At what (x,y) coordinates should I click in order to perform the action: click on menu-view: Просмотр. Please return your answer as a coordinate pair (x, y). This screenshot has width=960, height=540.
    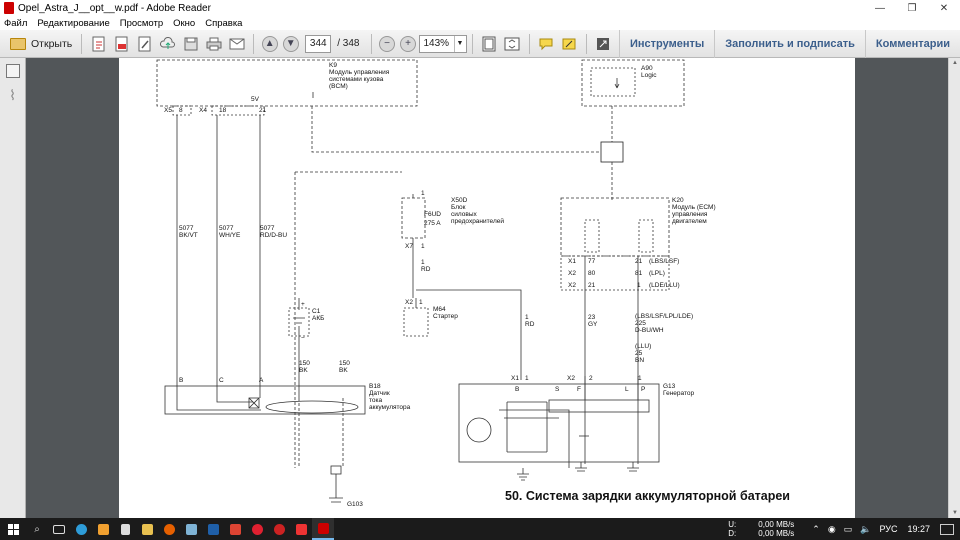
    Looking at the image, I should click on (141, 23).